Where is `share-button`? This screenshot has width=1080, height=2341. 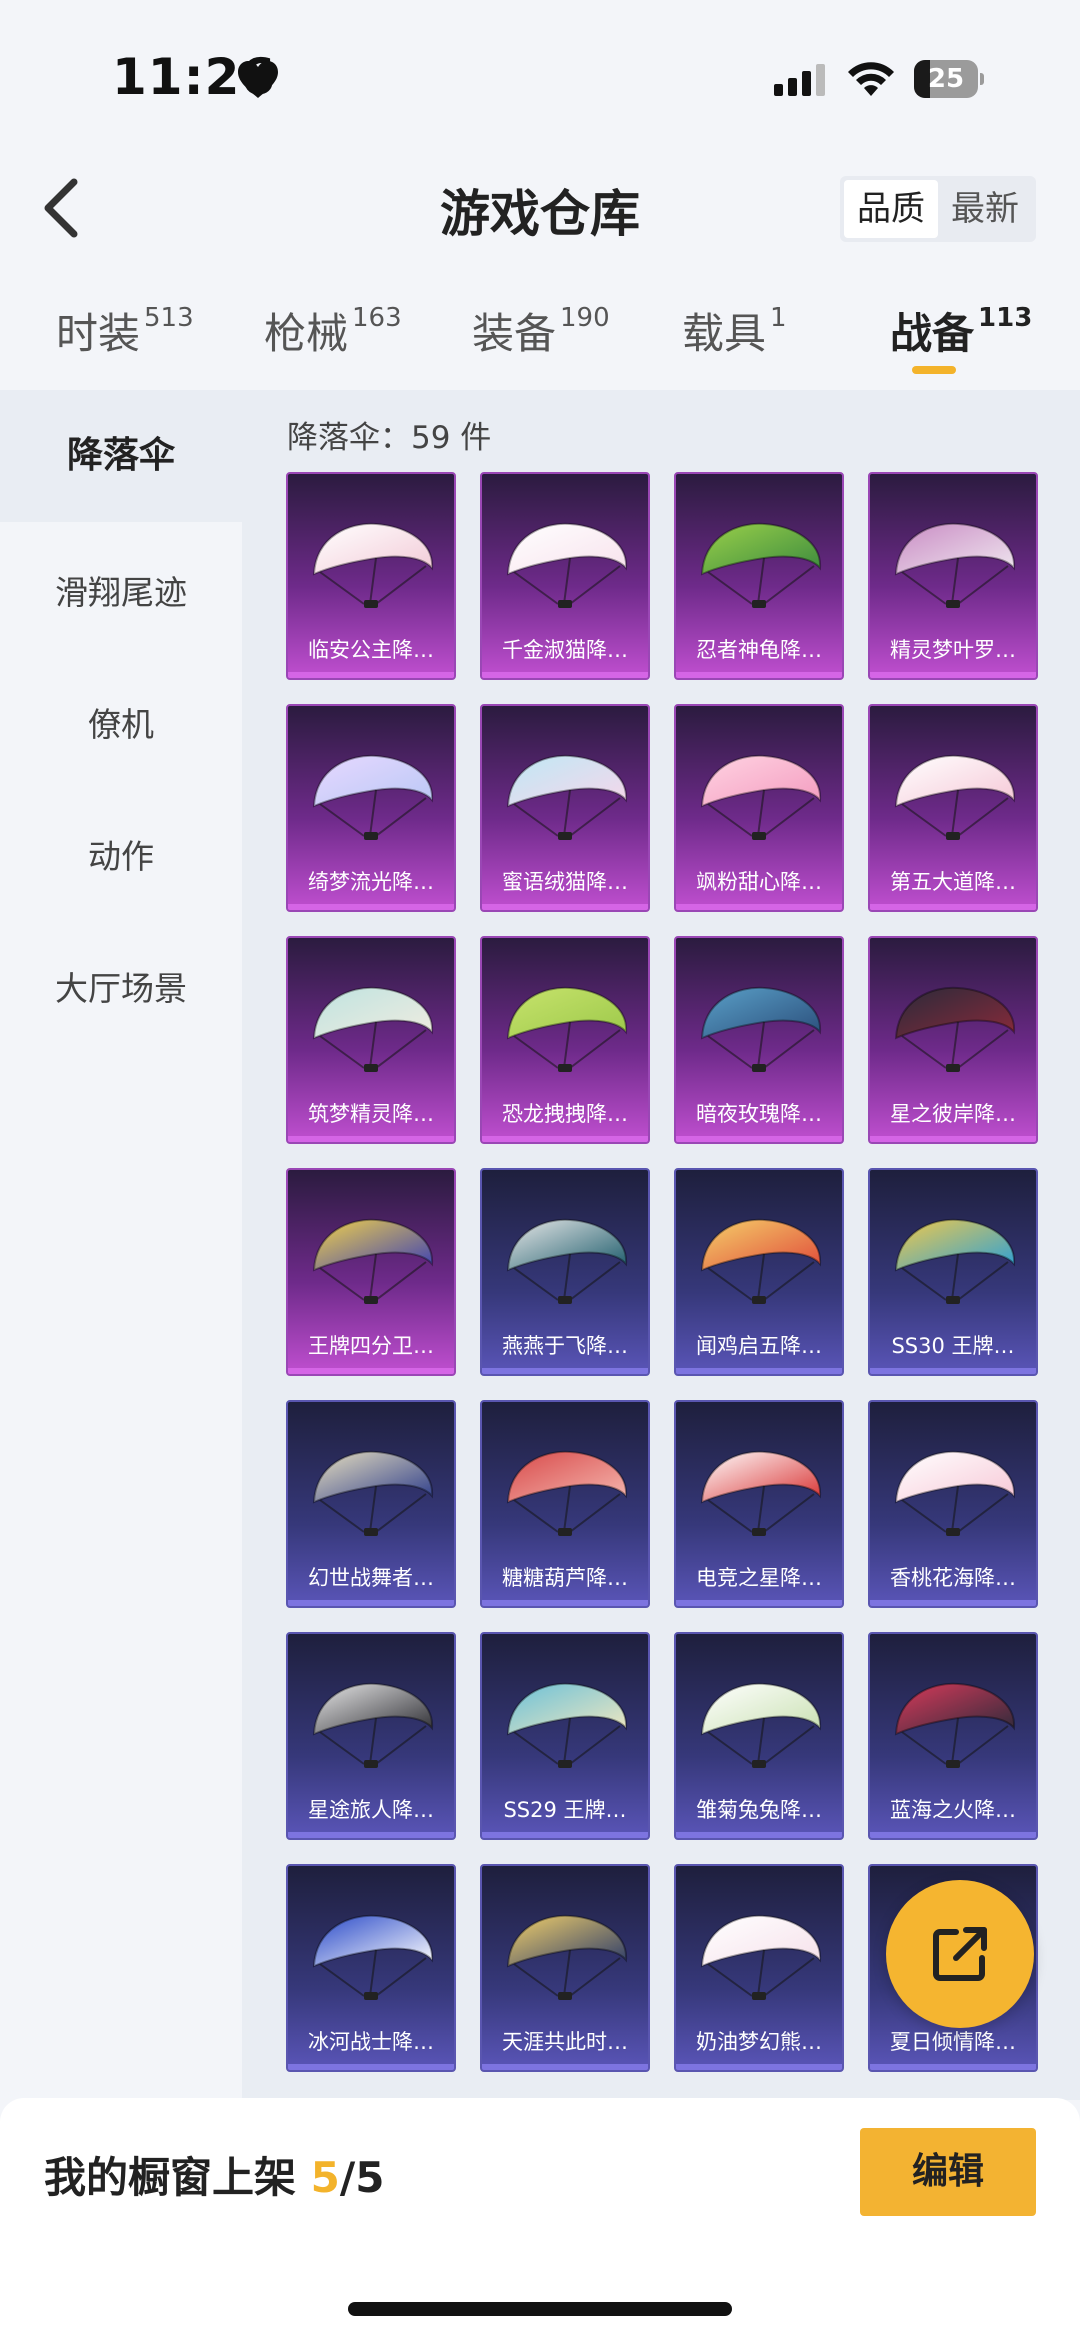
share-button is located at coordinates (960, 1954).